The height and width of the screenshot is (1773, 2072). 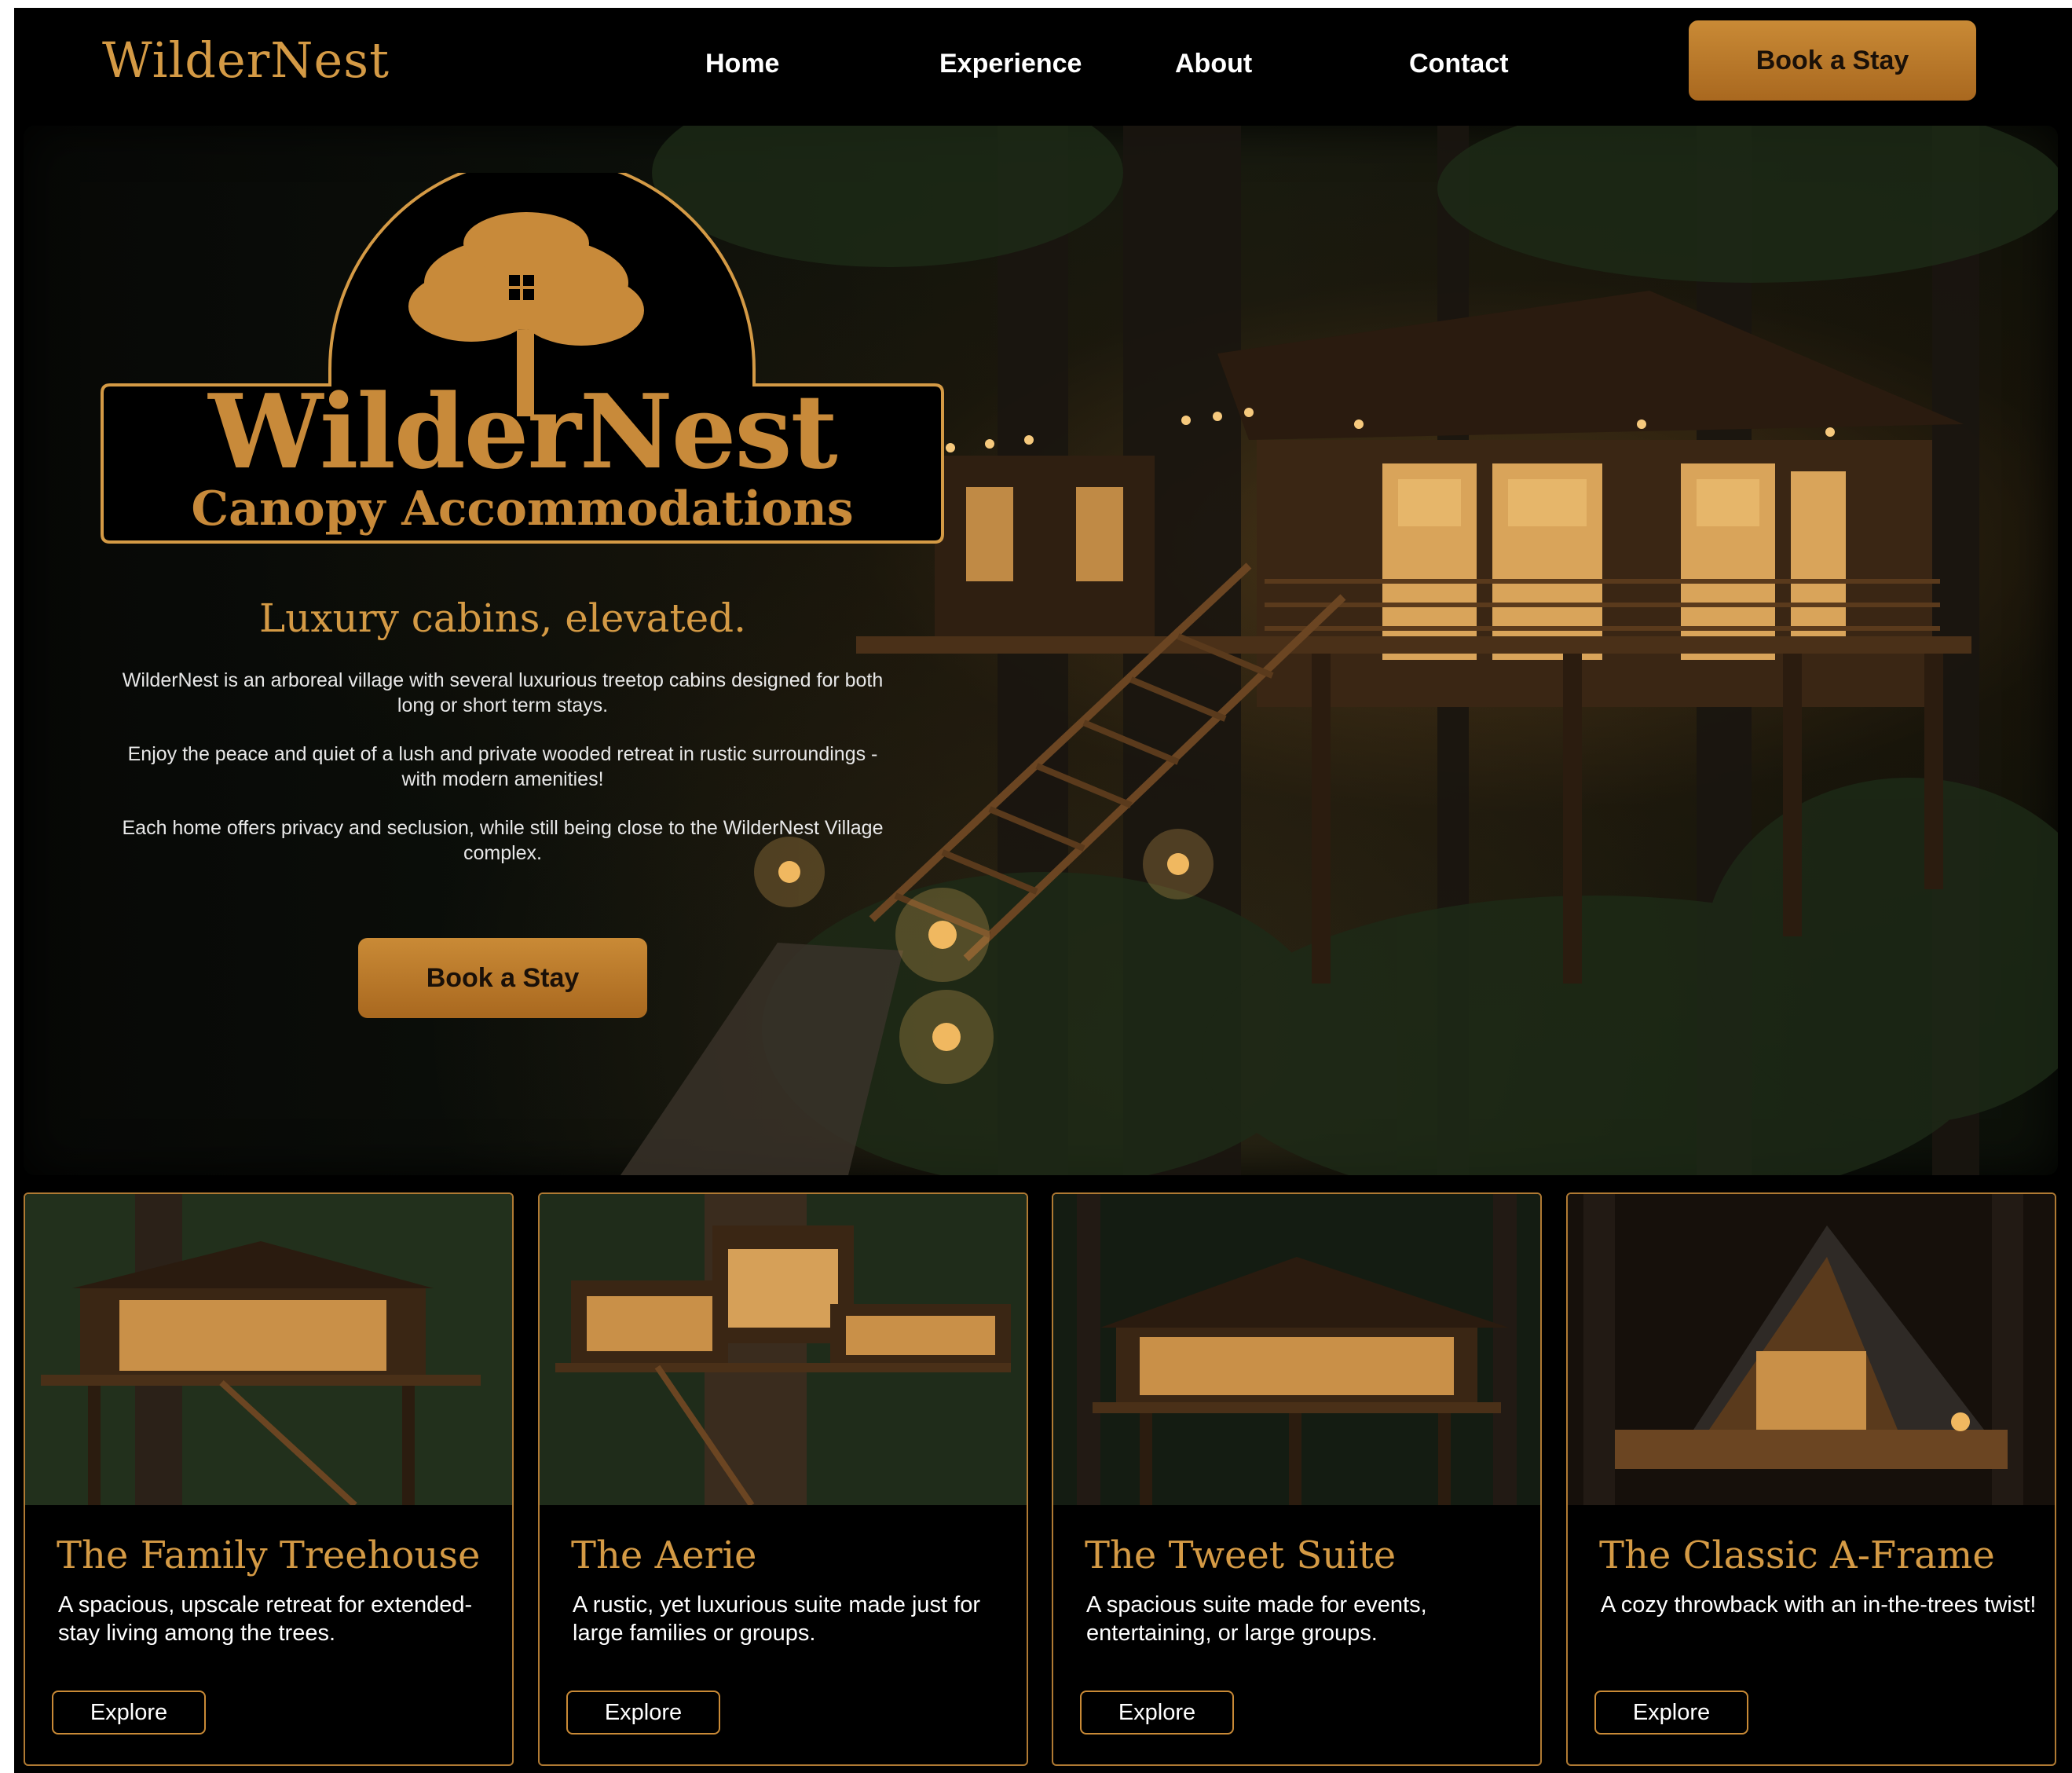 What do you see at coordinates (1797, 1555) in the screenshot?
I see `card-title: The Classic A-Frame` at bounding box center [1797, 1555].